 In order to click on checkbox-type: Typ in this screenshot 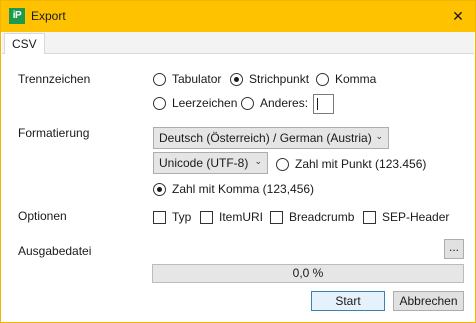, I will do `click(172, 217)`.